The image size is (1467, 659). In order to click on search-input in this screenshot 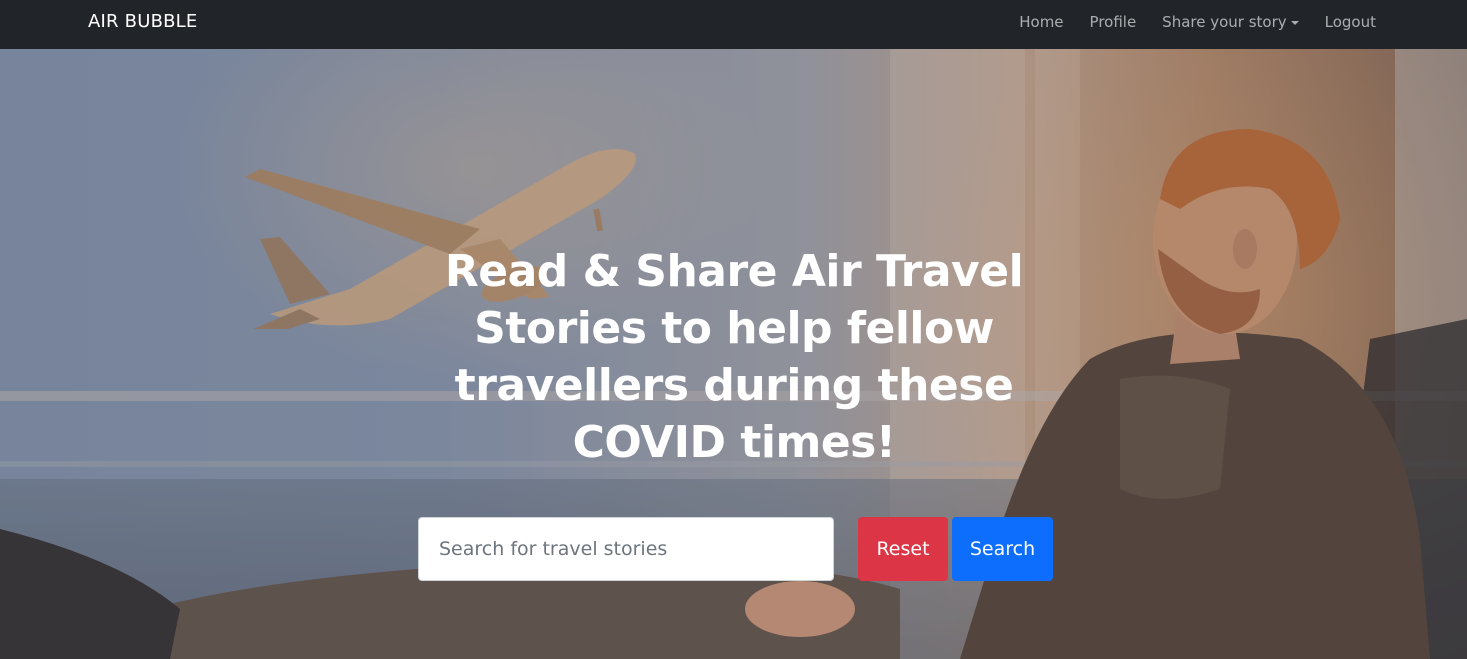, I will do `click(626, 549)`.